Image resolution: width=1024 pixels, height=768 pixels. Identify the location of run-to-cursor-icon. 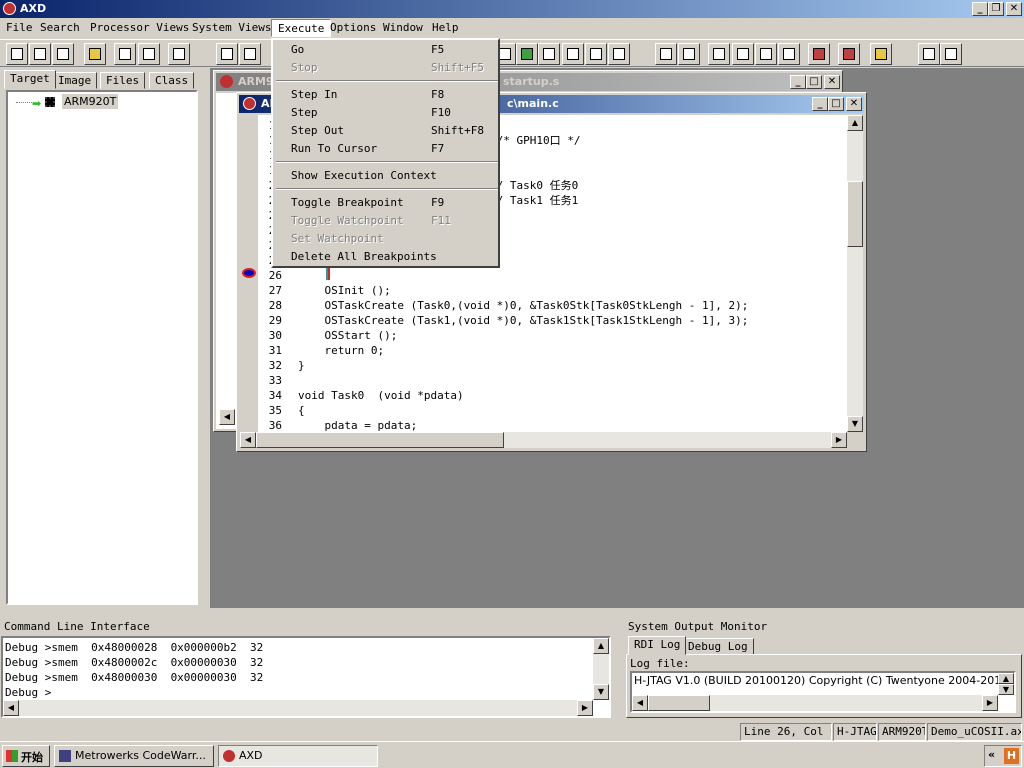
(789, 54).